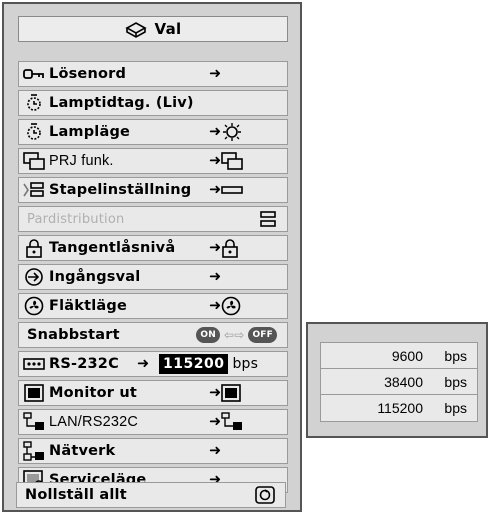  What do you see at coordinates (90, 132) in the screenshot?
I see `menu-item-label: Lampläge` at bounding box center [90, 132].